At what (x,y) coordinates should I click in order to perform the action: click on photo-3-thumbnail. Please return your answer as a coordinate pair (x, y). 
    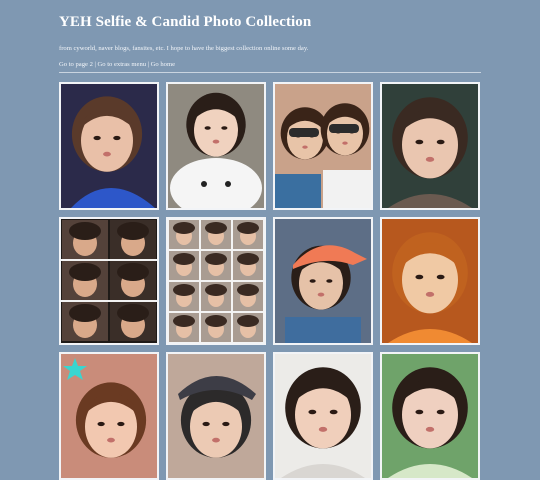
    Looking at the image, I should click on (323, 146).